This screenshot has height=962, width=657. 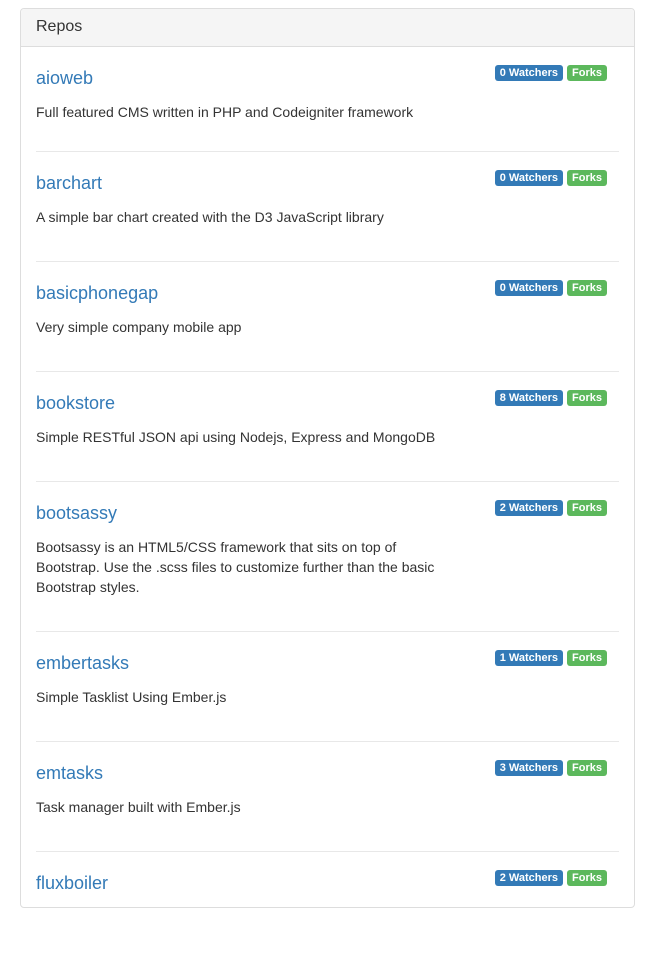 I want to click on repo-badges: 1 Watchers Forks, so click(x=550, y=658).